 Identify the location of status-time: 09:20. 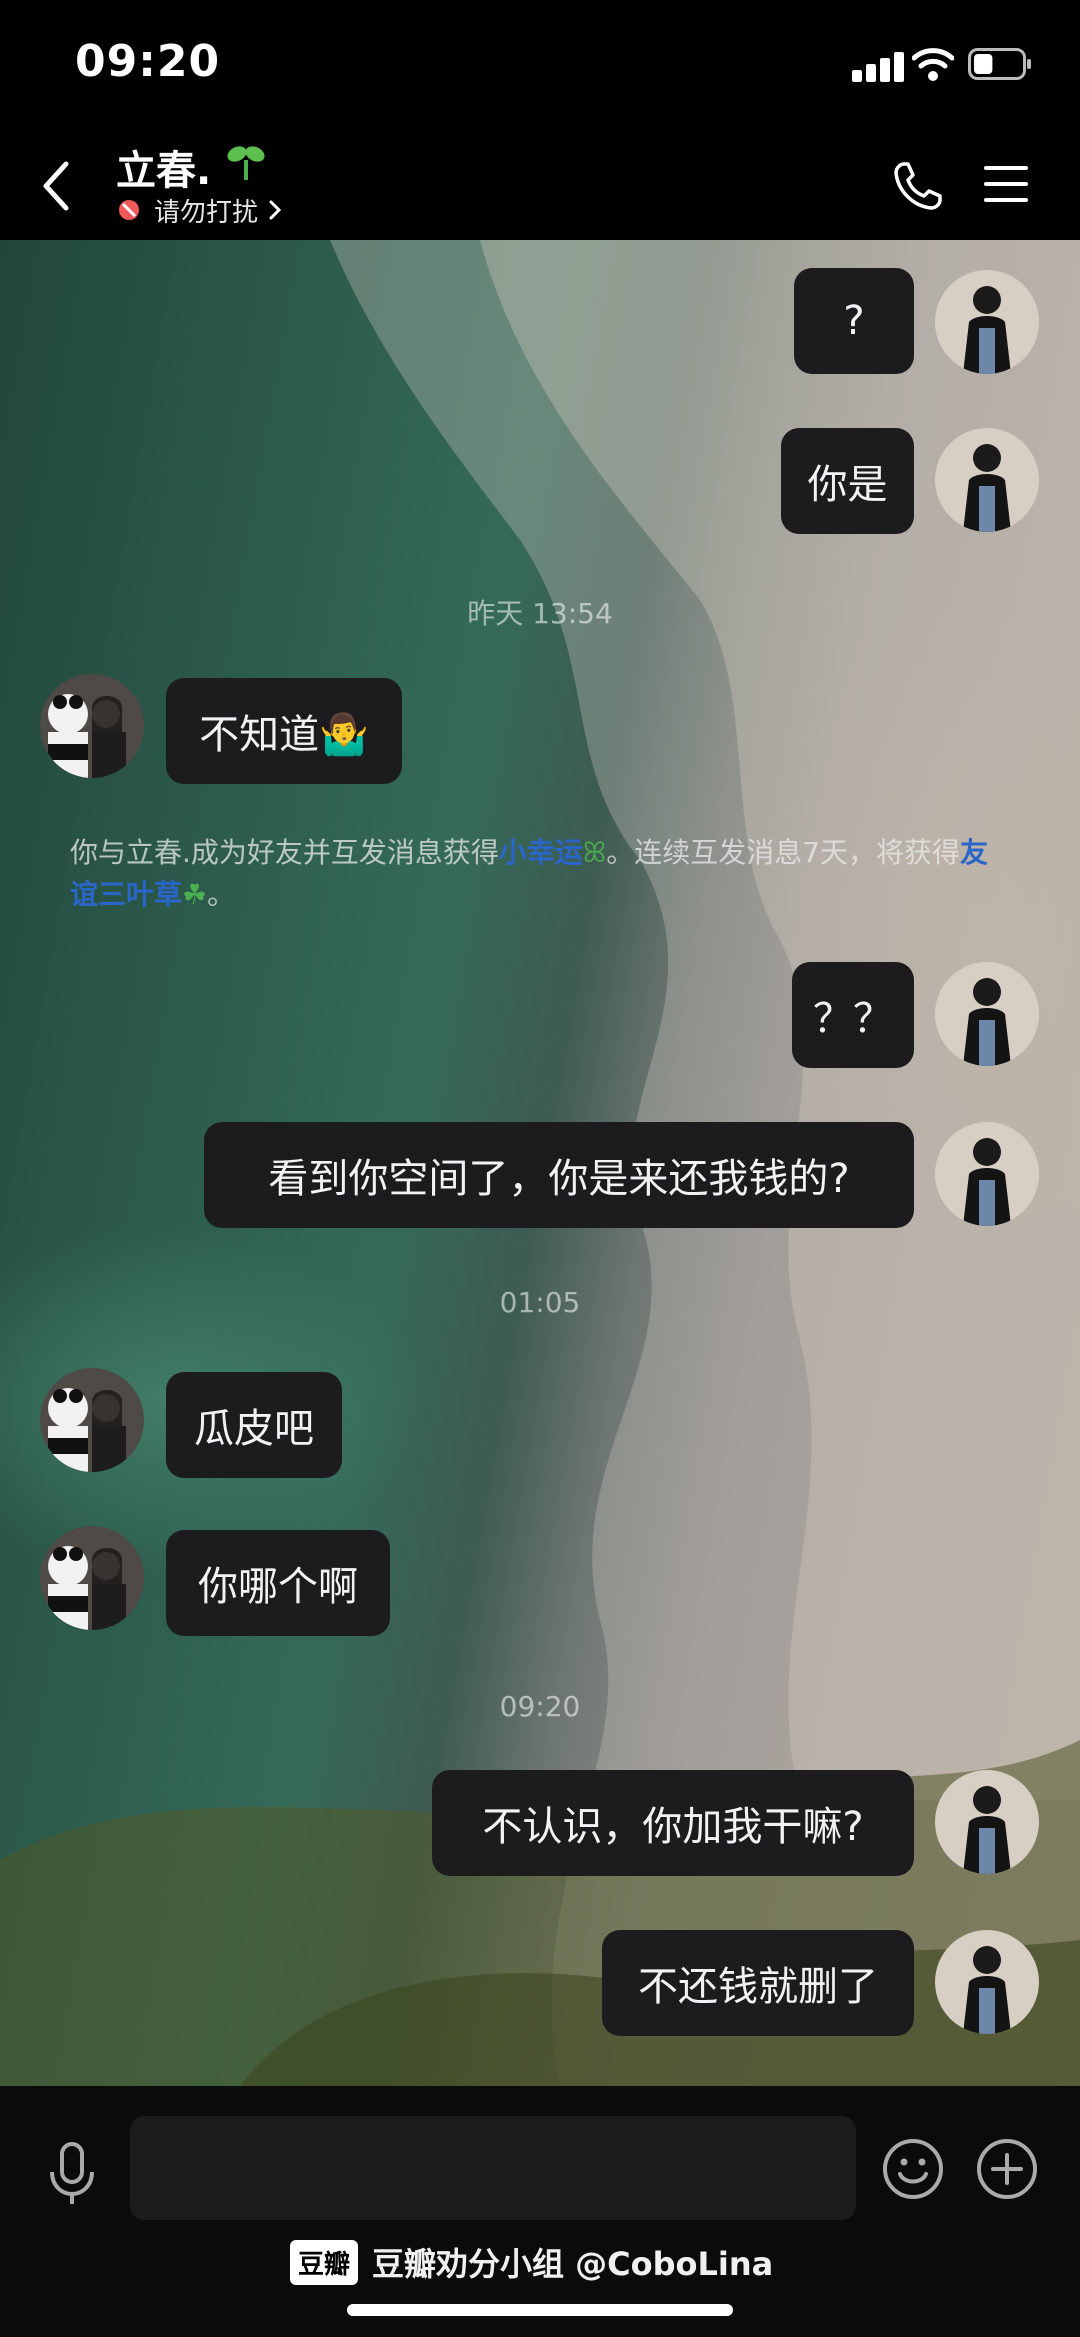
(148, 61).